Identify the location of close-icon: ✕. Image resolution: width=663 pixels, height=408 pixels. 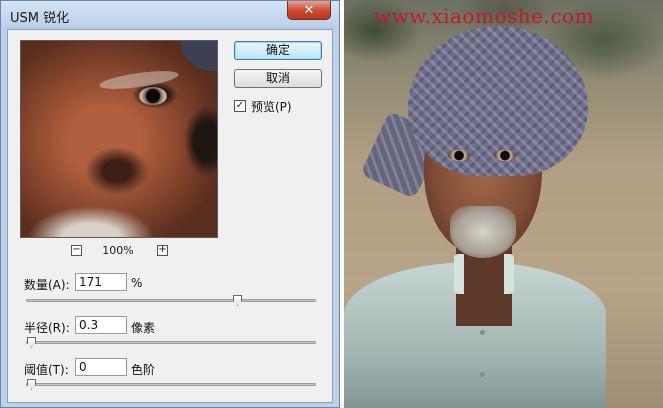
(309, 10).